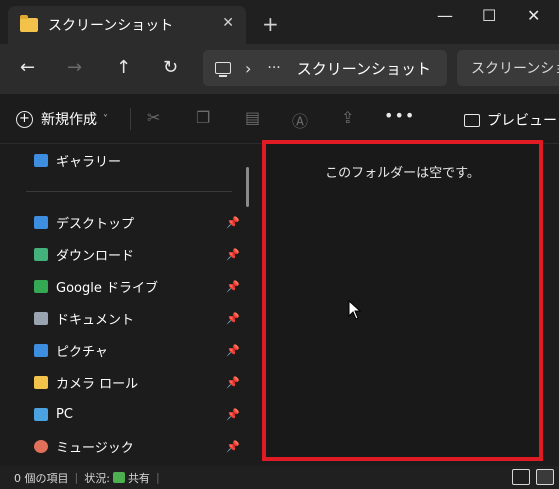  What do you see at coordinates (508, 68) in the screenshot?
I see `search-input: スクリーンショッ` at bounding box center [508, 68].